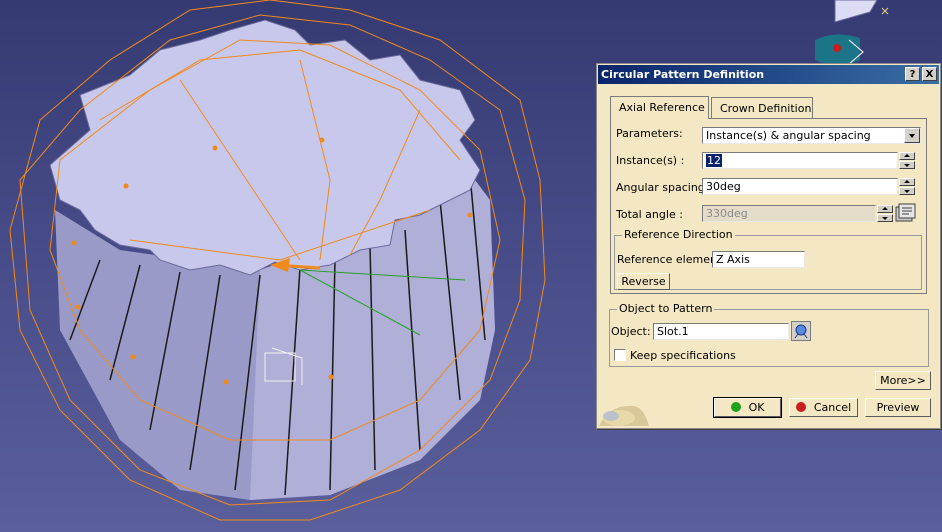 This screenshot has width=942, height=532. What do you see at coordinates (800, 186) in the screenshot?
I see `angular-spacing-input: 30deg` at bounding box center [800, 186].